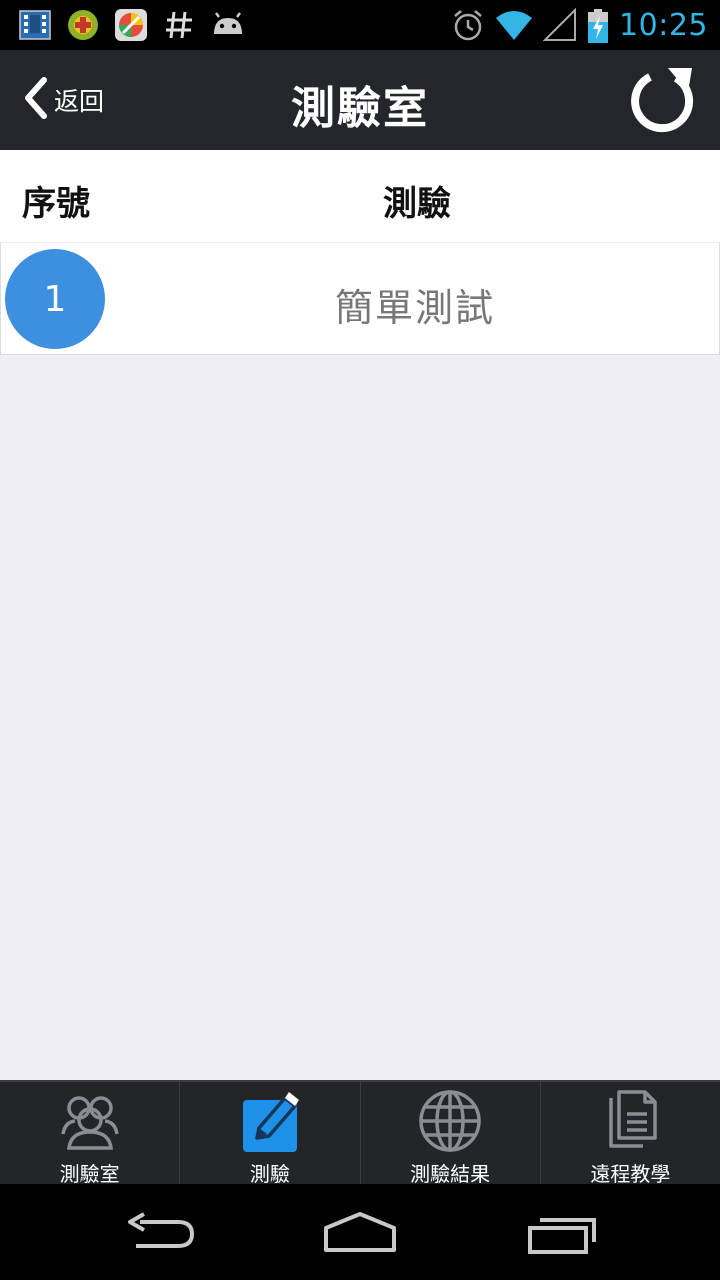 The image size is (720, 1280). What do you see at coordinates (450, 1174) in the screenshot?
I see `tab-label: 測驗結果` at bounding box center [450, 1174].